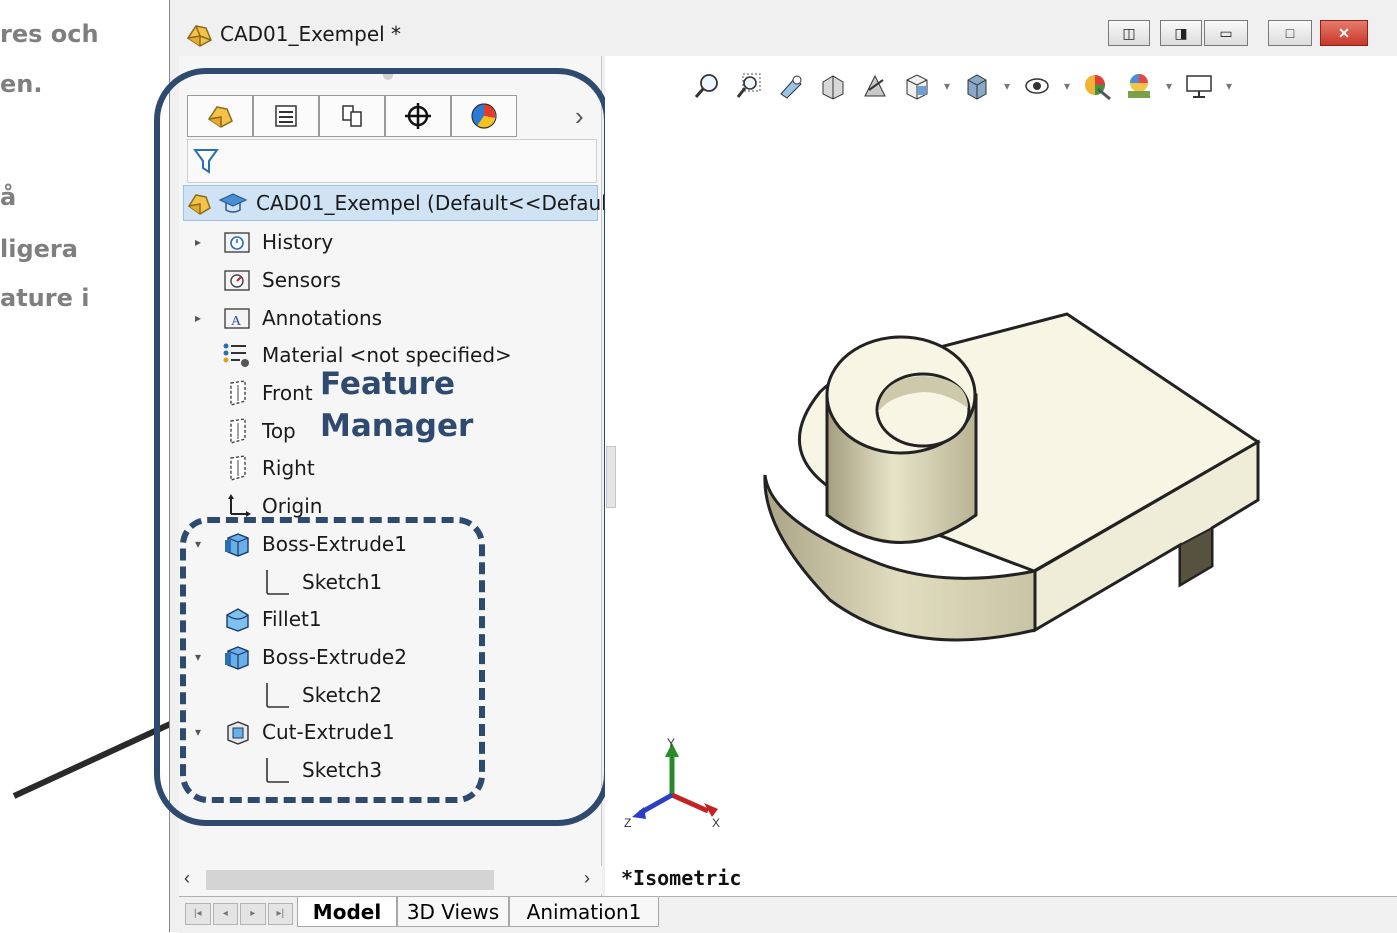 The height and width of the screenshot is (933, 1397). What do you see at coordinates (791, 86) in the screenshot?
I see `previous-view-icon` at bounding box center [791, 86].